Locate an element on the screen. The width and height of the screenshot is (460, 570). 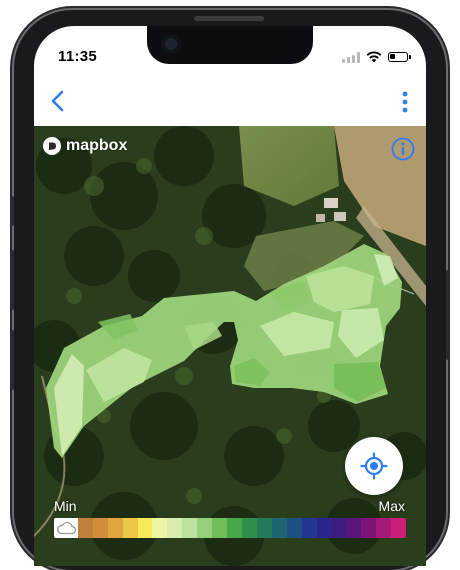
mapbox-logo-text: mapbox is located at coordinates (97, 145).